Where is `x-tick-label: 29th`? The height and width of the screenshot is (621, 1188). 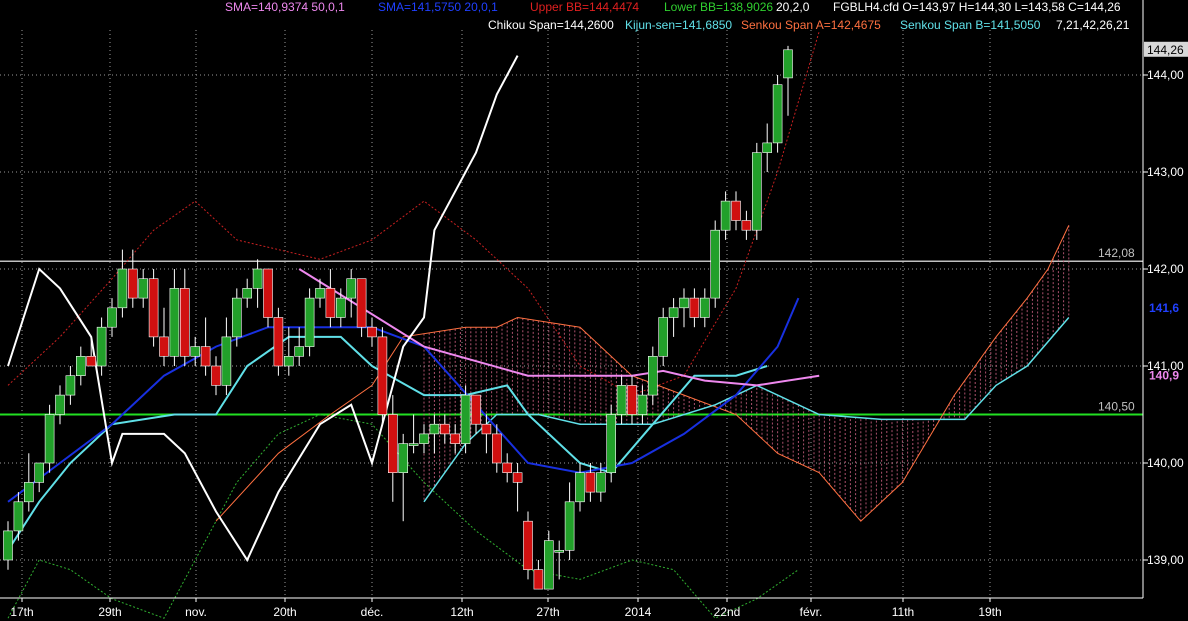
x-tick-label: 29th is located at coordinates (109, 612).